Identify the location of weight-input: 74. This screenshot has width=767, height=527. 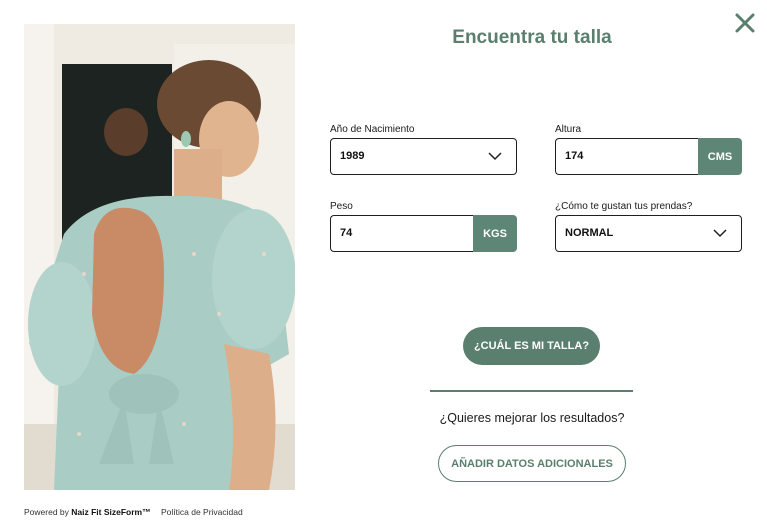
(401, 233).